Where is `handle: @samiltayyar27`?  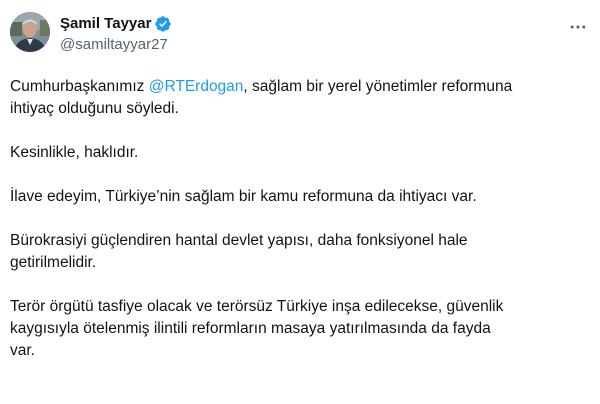
handle: @samiltayyar27 is located at coordinates (116, 45).